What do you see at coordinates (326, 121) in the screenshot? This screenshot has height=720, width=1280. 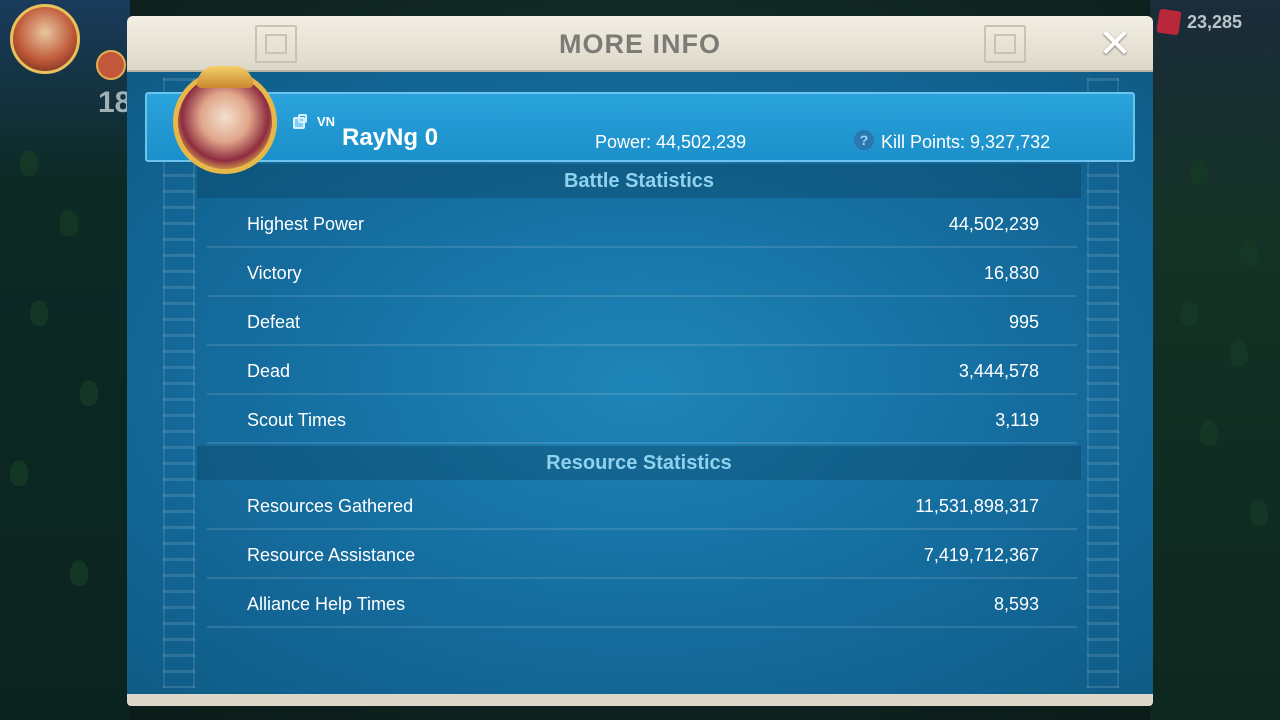 I see `country-tag: VN` at bounding box center [326, 121].